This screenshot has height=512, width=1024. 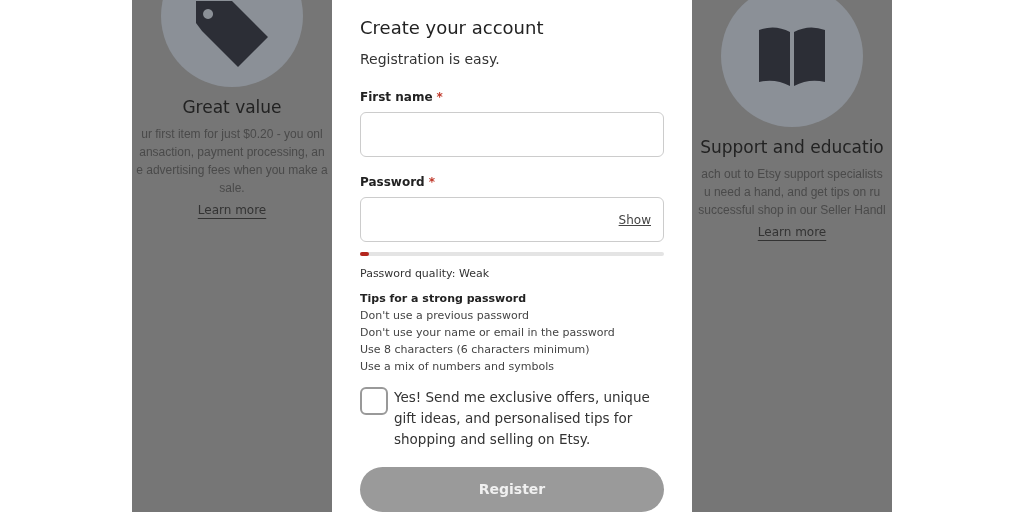 What do you see at coordinates (392, 182) in the screenshot?
I see `field-label: Password` at bounding box center [392, 182].